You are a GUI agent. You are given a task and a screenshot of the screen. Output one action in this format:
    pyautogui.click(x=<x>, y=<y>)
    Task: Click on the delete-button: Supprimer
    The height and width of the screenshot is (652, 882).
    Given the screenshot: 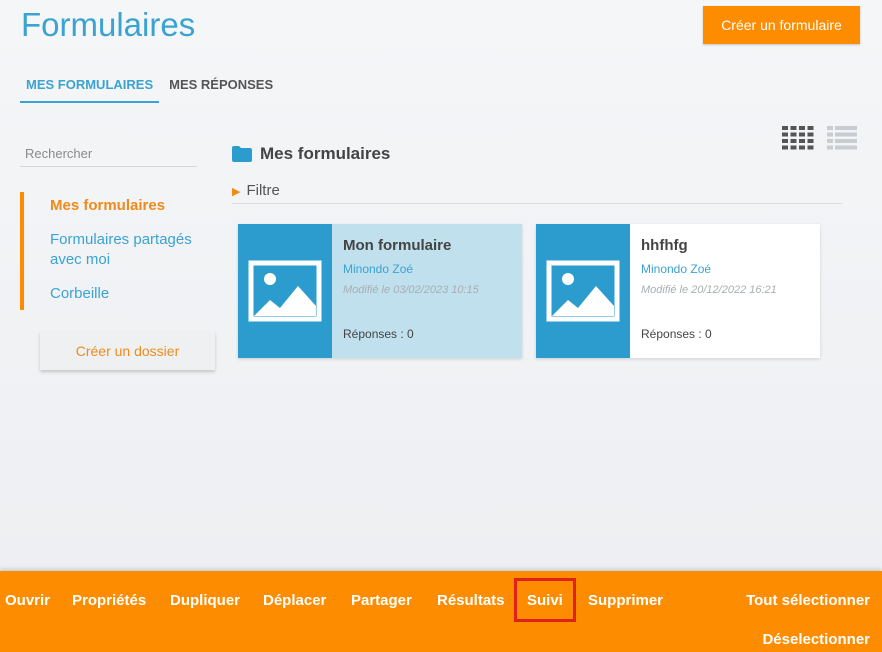 What is the action you would take?
    pyautogui.click(x=625, y=600)
    